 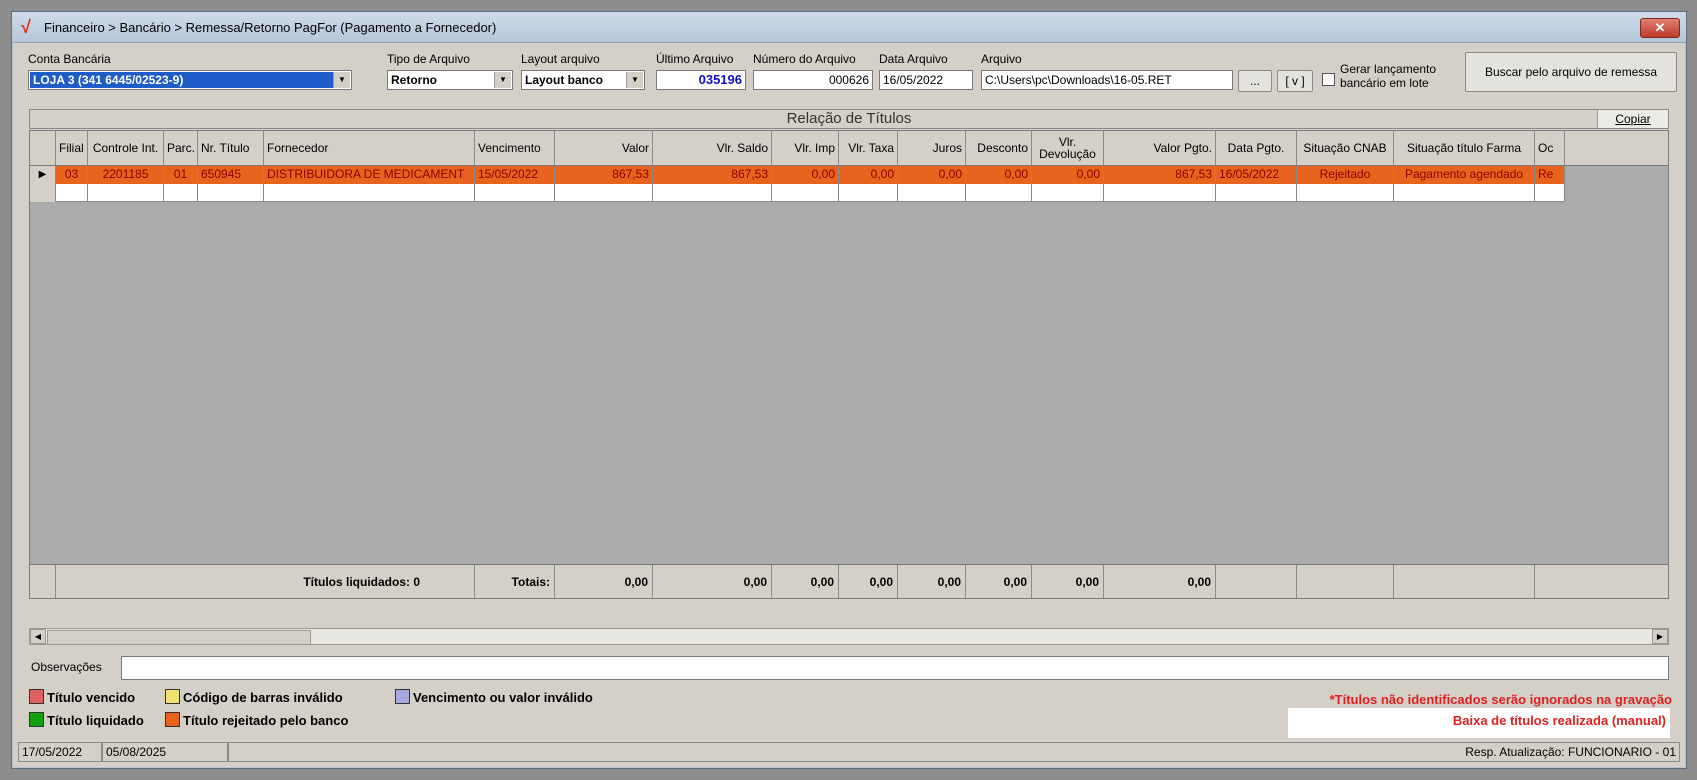 I want to click on conta-bancaria-select: LOJA 3 (341 6445/02523-9) ▼, so click(x=190, y=80).